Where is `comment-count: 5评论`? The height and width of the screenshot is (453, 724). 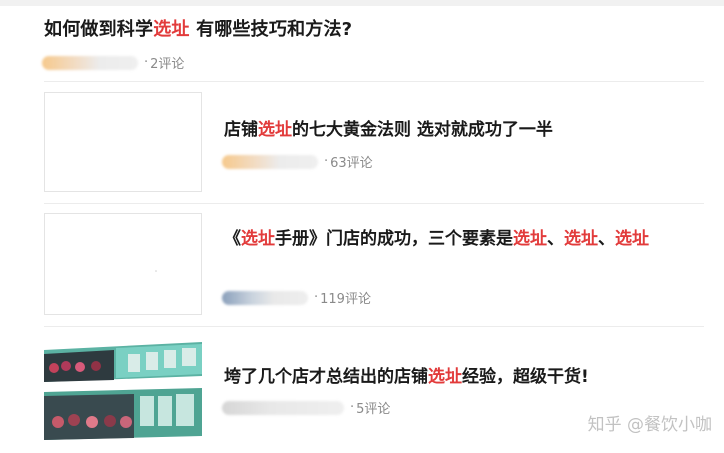
comment-count: 5评论 is located at coordinates (373, 407).